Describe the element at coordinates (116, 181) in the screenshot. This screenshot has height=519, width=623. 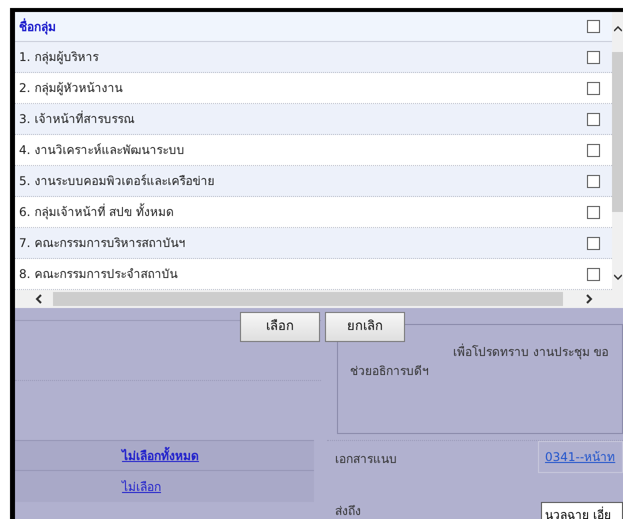
I see `group-name: 5. งานระบบคอมพิวเตอร์และเครือข่าย` at that location.